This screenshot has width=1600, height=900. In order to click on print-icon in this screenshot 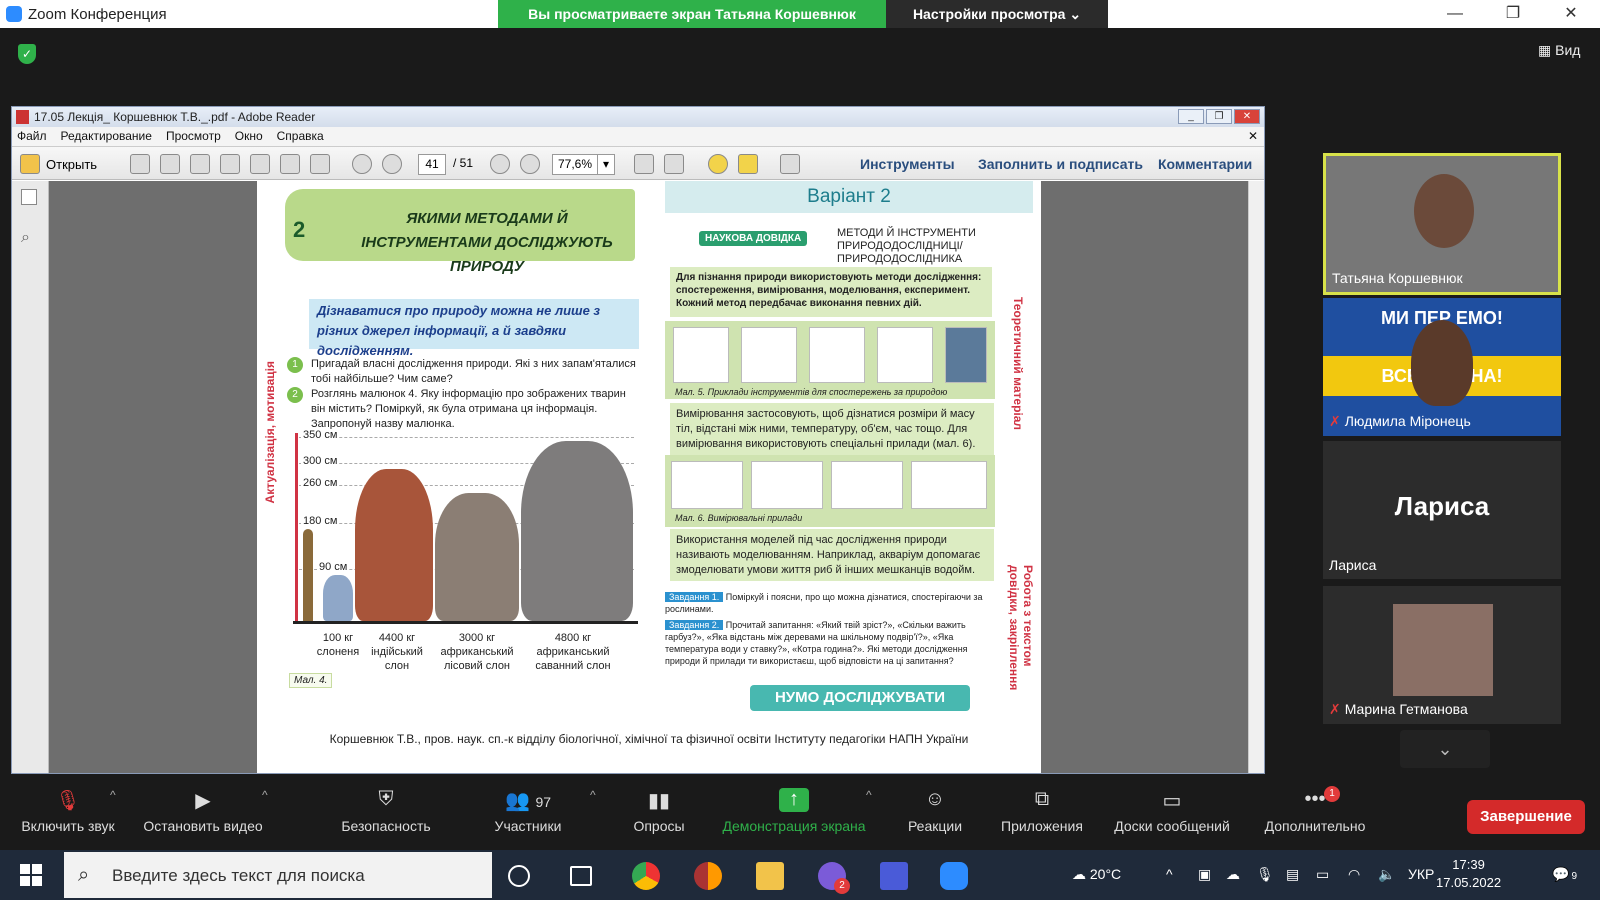, I will do `click(290, 164)`.